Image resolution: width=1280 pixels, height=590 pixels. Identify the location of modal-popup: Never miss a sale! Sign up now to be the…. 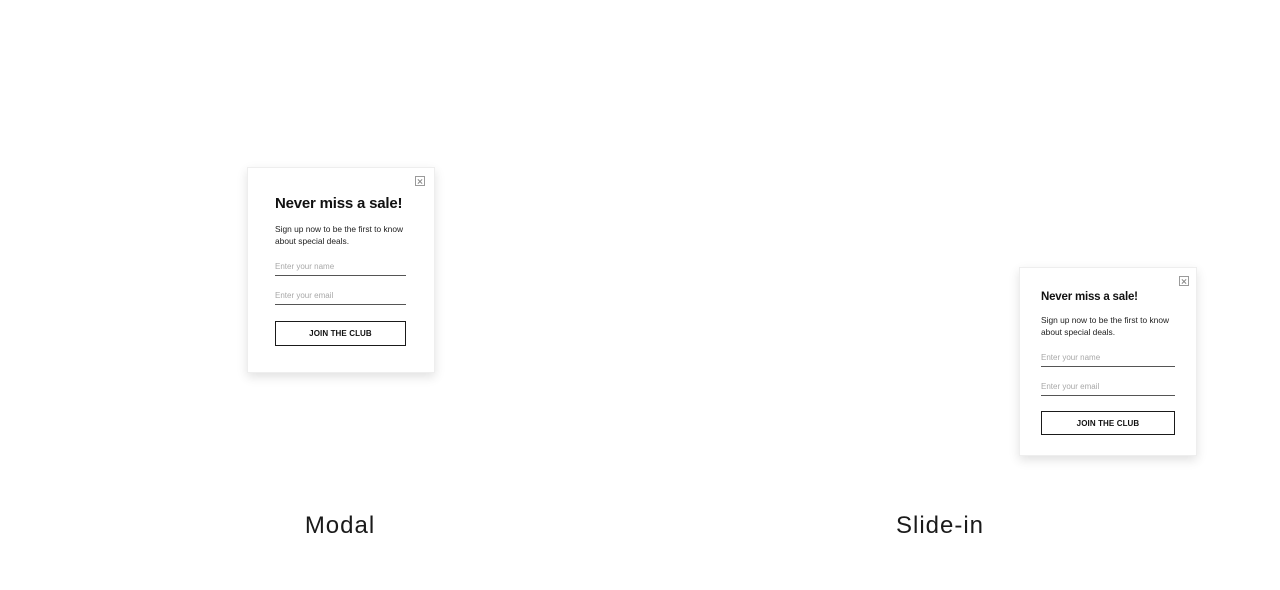
(341, 270).